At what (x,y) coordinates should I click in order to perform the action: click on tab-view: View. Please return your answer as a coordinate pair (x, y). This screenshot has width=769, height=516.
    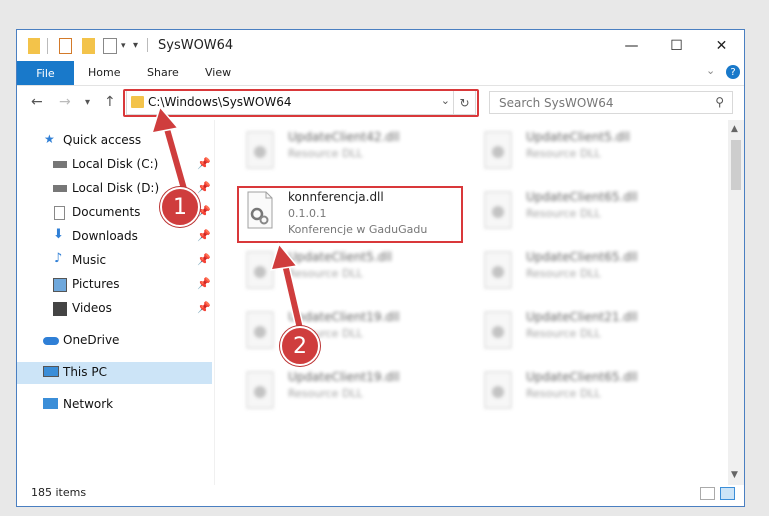
    Looking at the image, I should click on (218, 72).